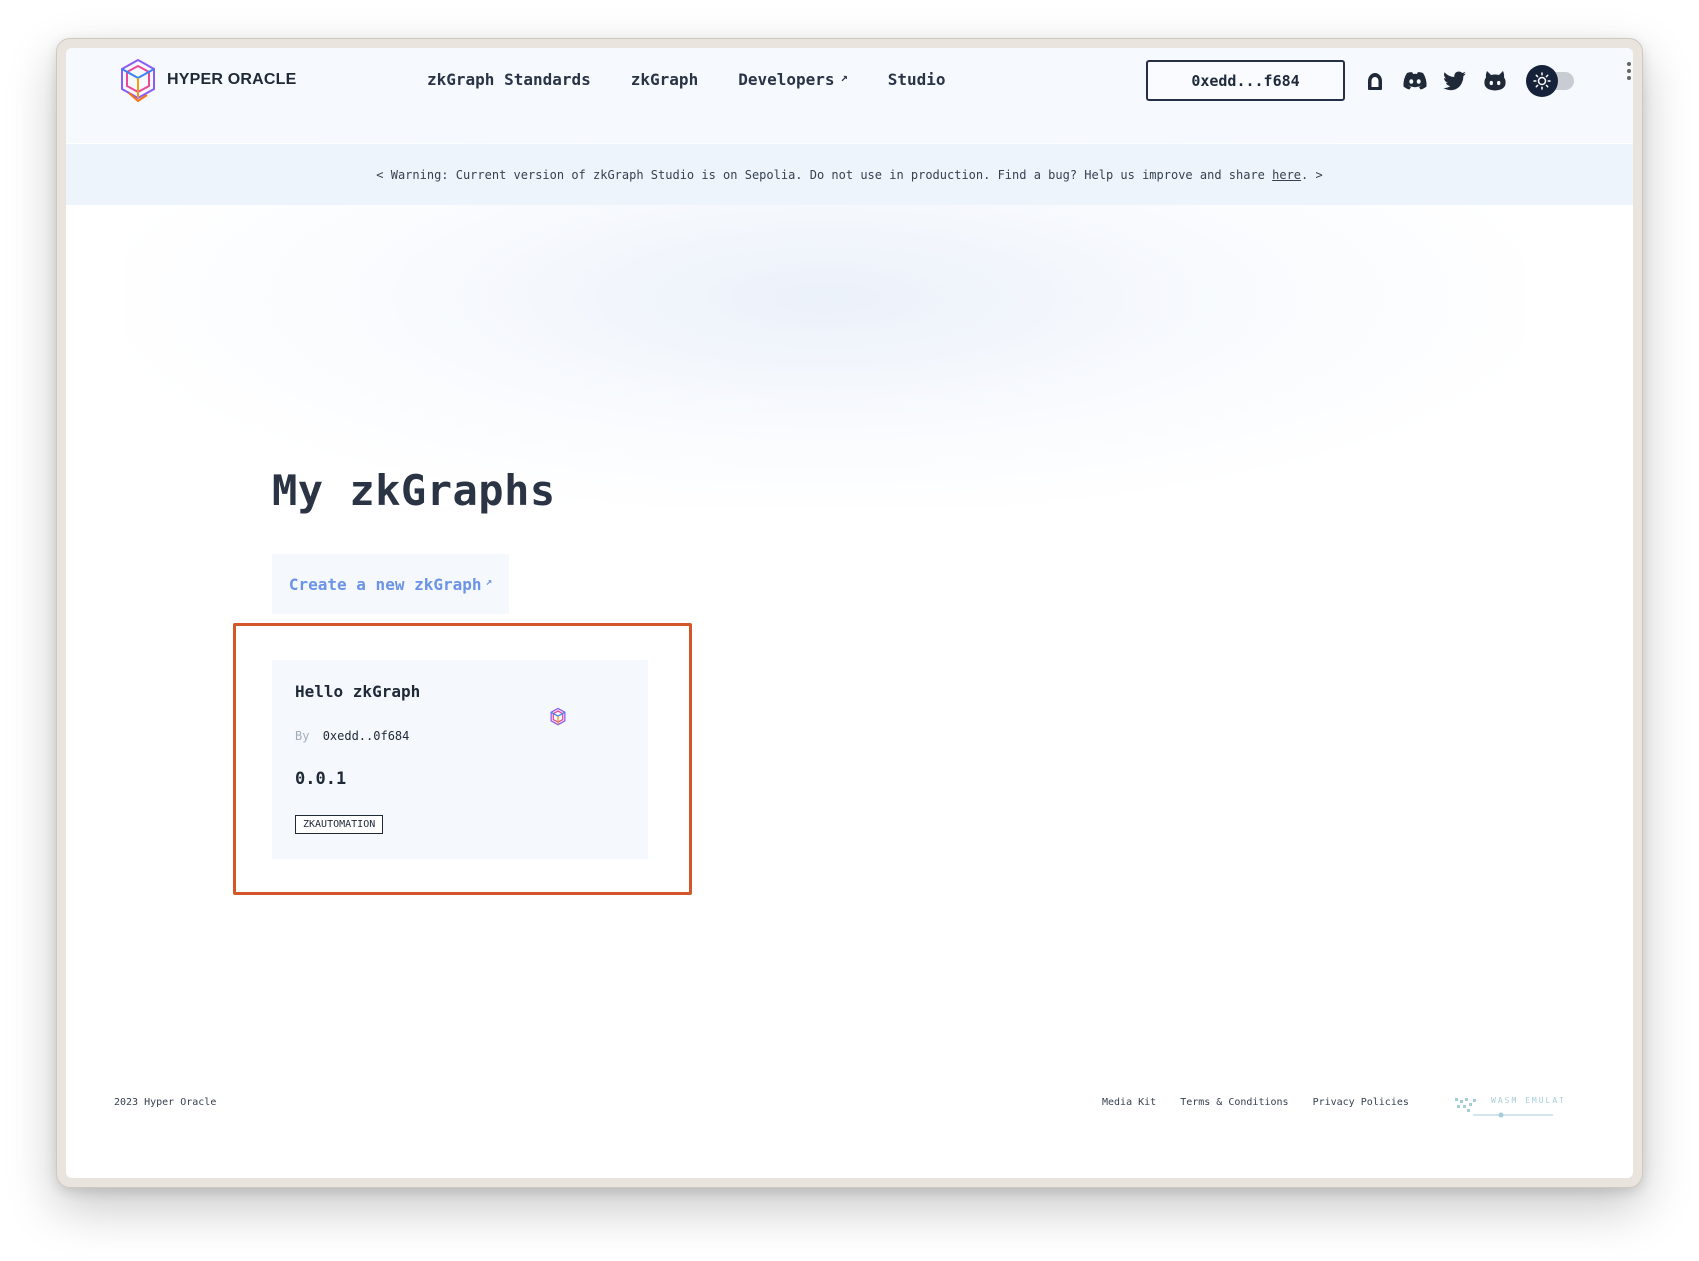 The height and width of the screenshot is (1261, 1699). Describe the element at coordinates (1245, 80) in the screenshot. I see `wallet-address-button: 0xedd...f684` at that location.